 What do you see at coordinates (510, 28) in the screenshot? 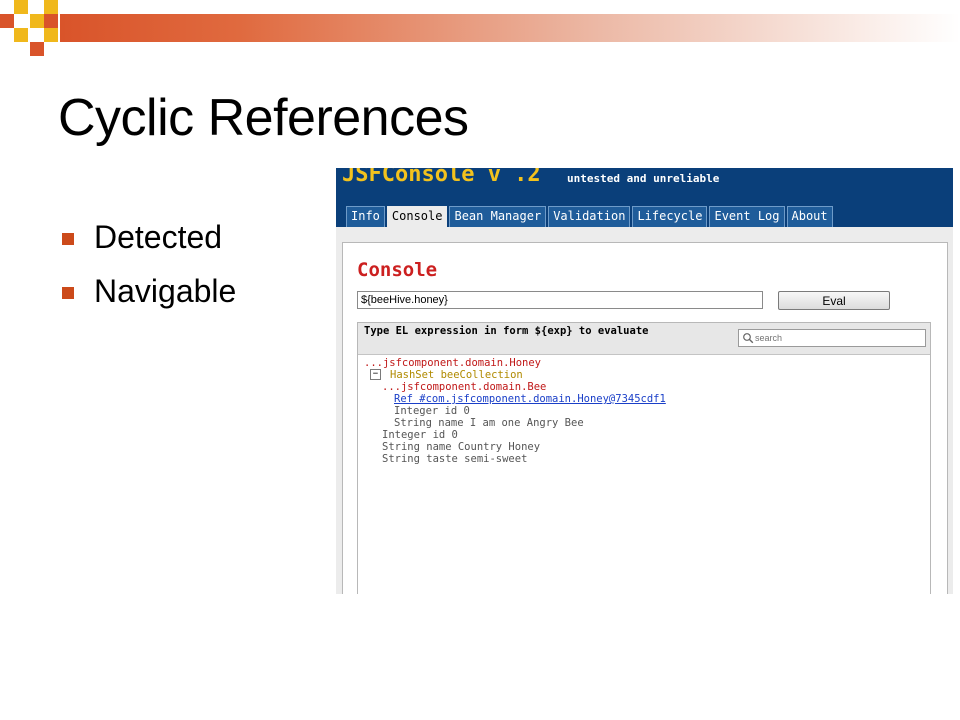
I see `header-gradient-bar` at bounding box center [510, 28].